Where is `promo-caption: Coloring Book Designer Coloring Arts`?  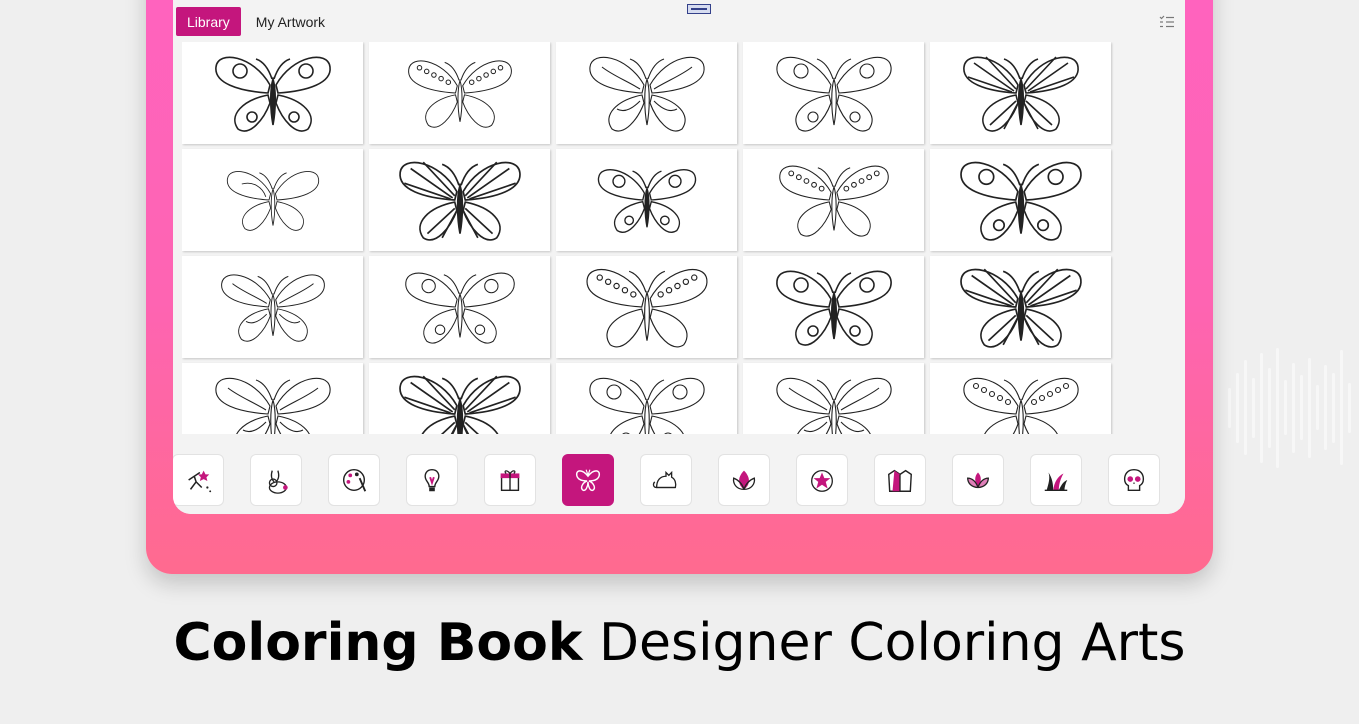 promo-caption: Coloring Book Designer Coloring Arts is located at coordinates (679, 643).